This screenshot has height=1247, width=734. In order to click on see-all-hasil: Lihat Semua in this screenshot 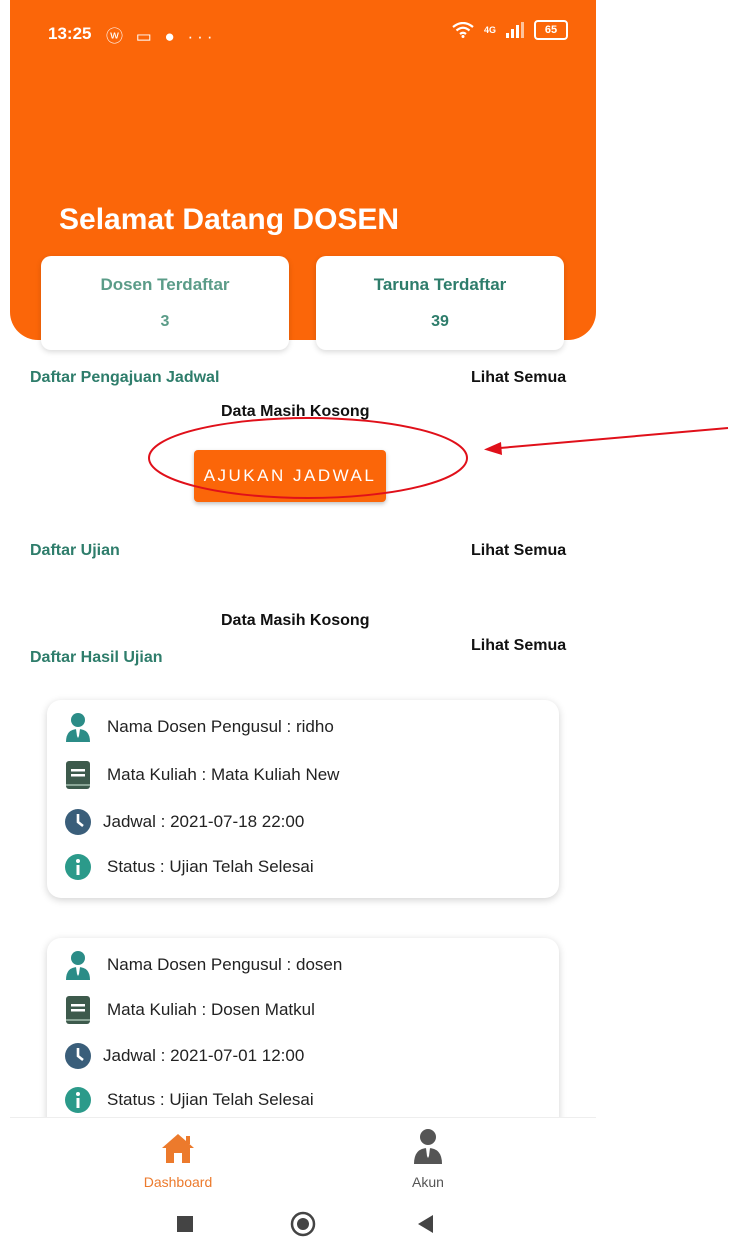, I will do `click(518, 646)`.